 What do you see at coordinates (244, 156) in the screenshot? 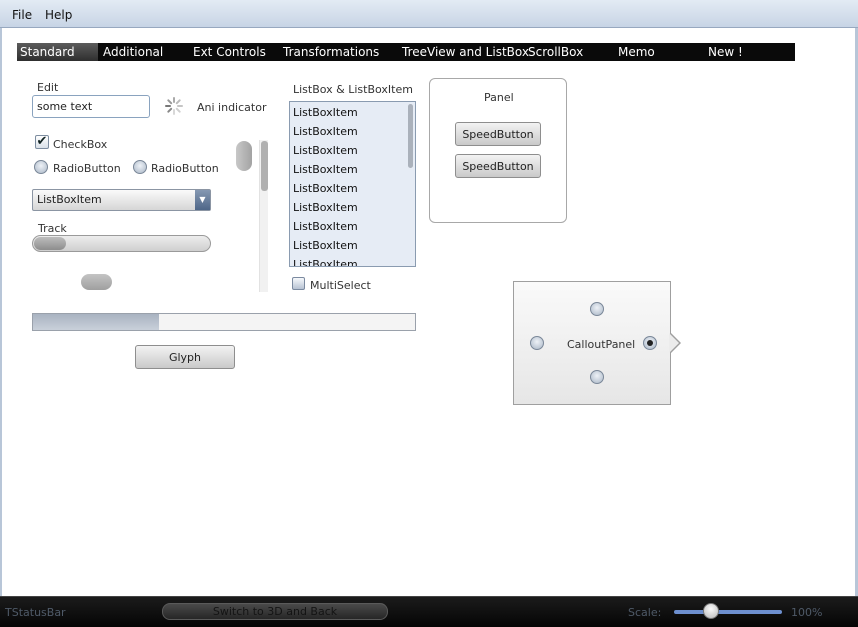
I see `vertical-slider-thumb` at bounding box center [244, 156].